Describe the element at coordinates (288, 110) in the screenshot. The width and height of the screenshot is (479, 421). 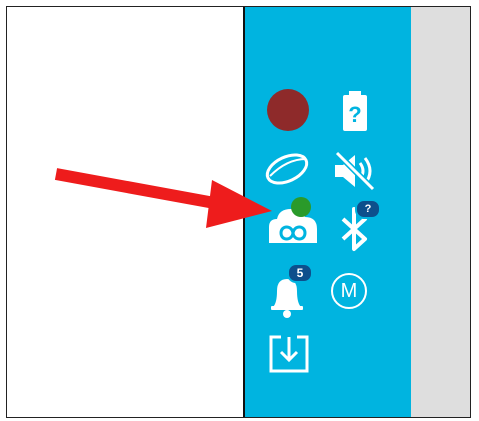
I see `record-icon` at that location.